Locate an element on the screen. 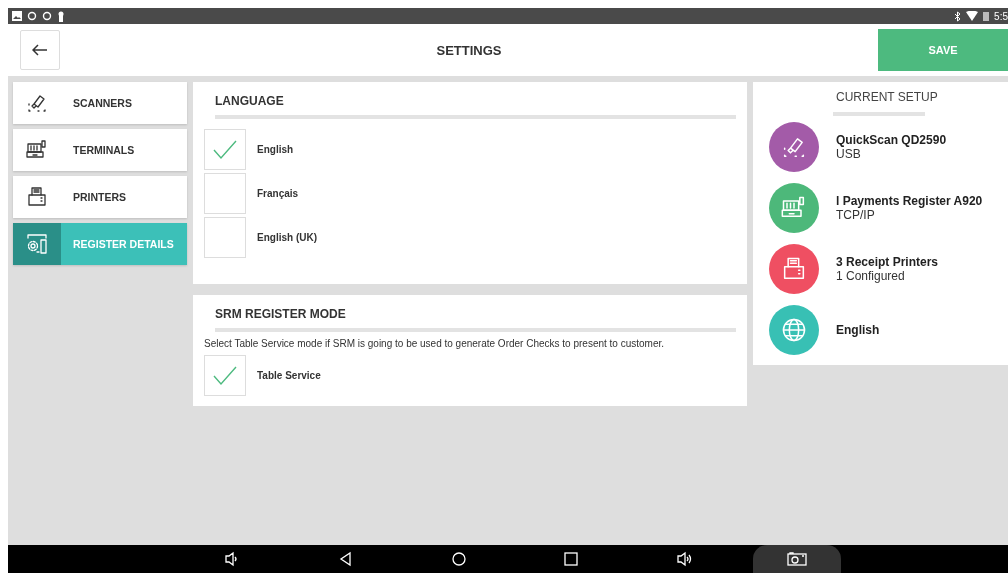  sidebar-item: TERMINALS is located at coordinates (100, 150).